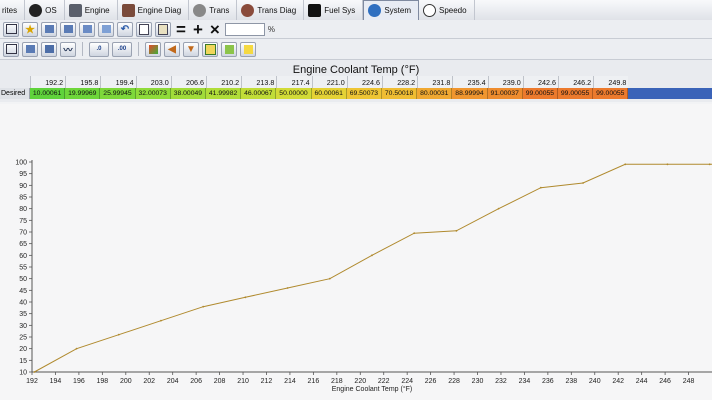 The width and height of the screenshot is (712, 400). Describe the element at coordinates (48, 93) in the screenshot. I see `table-cell: 10.00061` at that location.